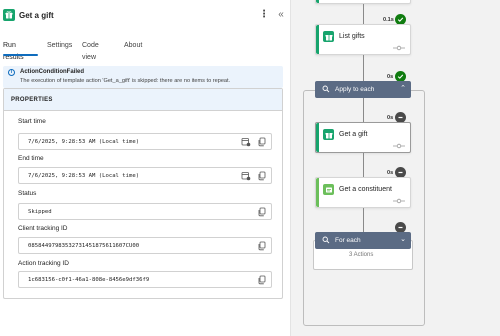 The width and height of the screenshot is (500, 336). What do you see at coordinates (363, 240) in the screenshot?
I see `for-each-header: For each ⌄` at bounding box center [363, 240].